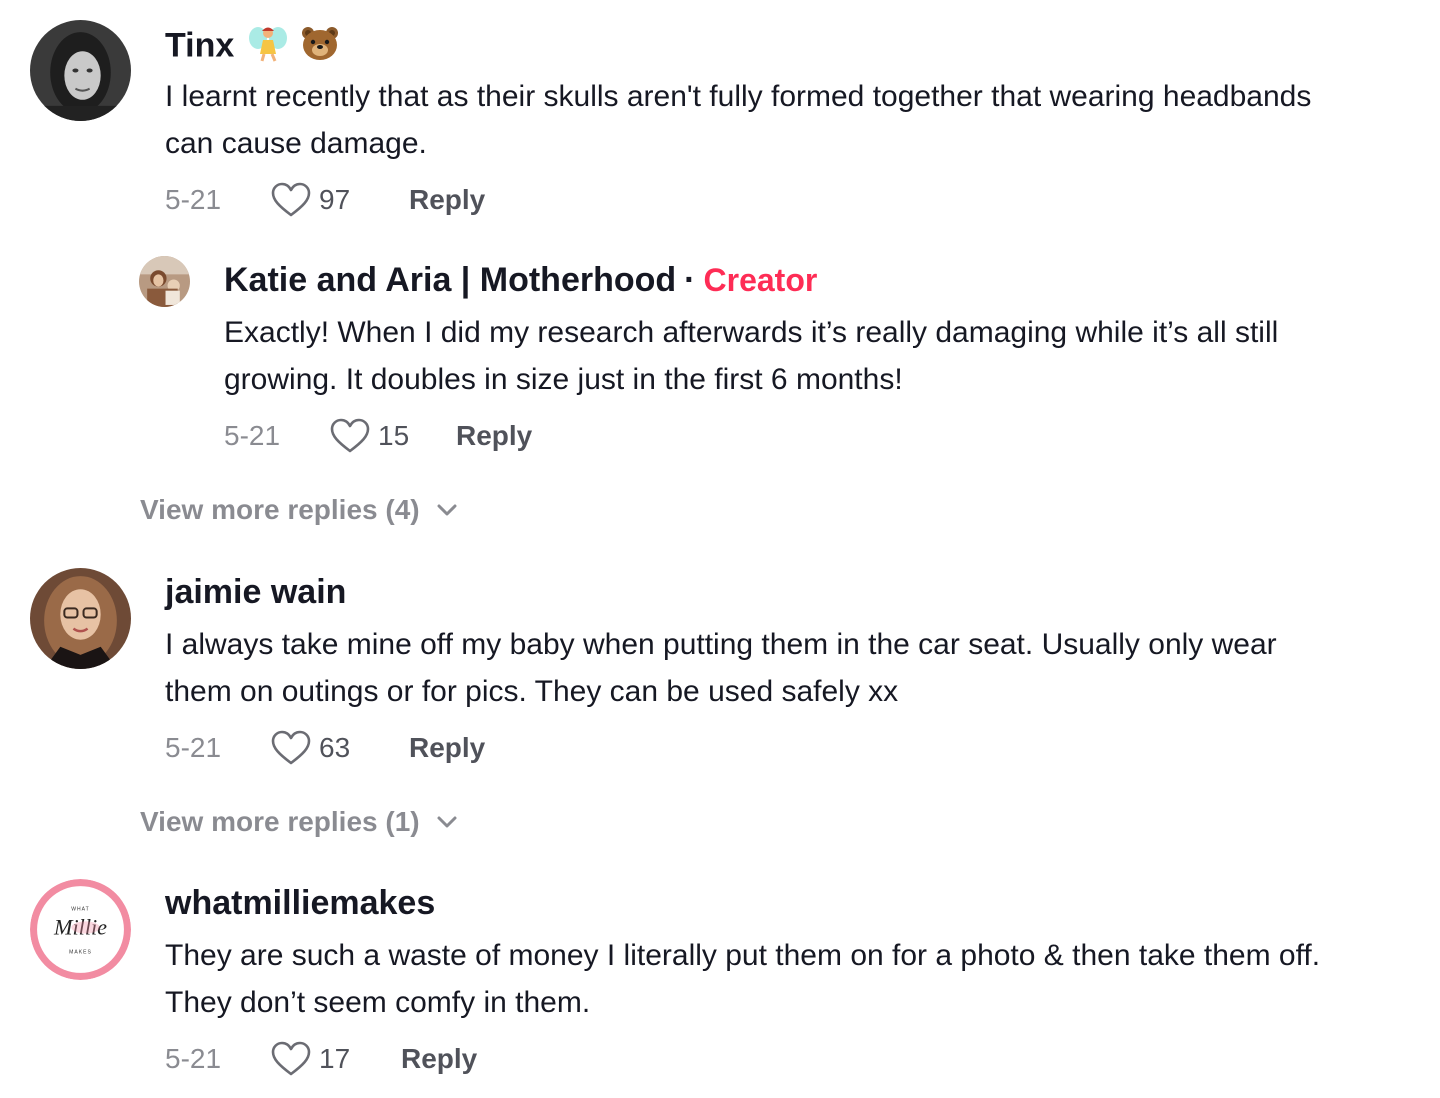 The width and height of the screenshot is (1440, 1098). Describe the element at coordinates (252, 435) in the screenshot. I see `reply-date: 5-21` at that location.